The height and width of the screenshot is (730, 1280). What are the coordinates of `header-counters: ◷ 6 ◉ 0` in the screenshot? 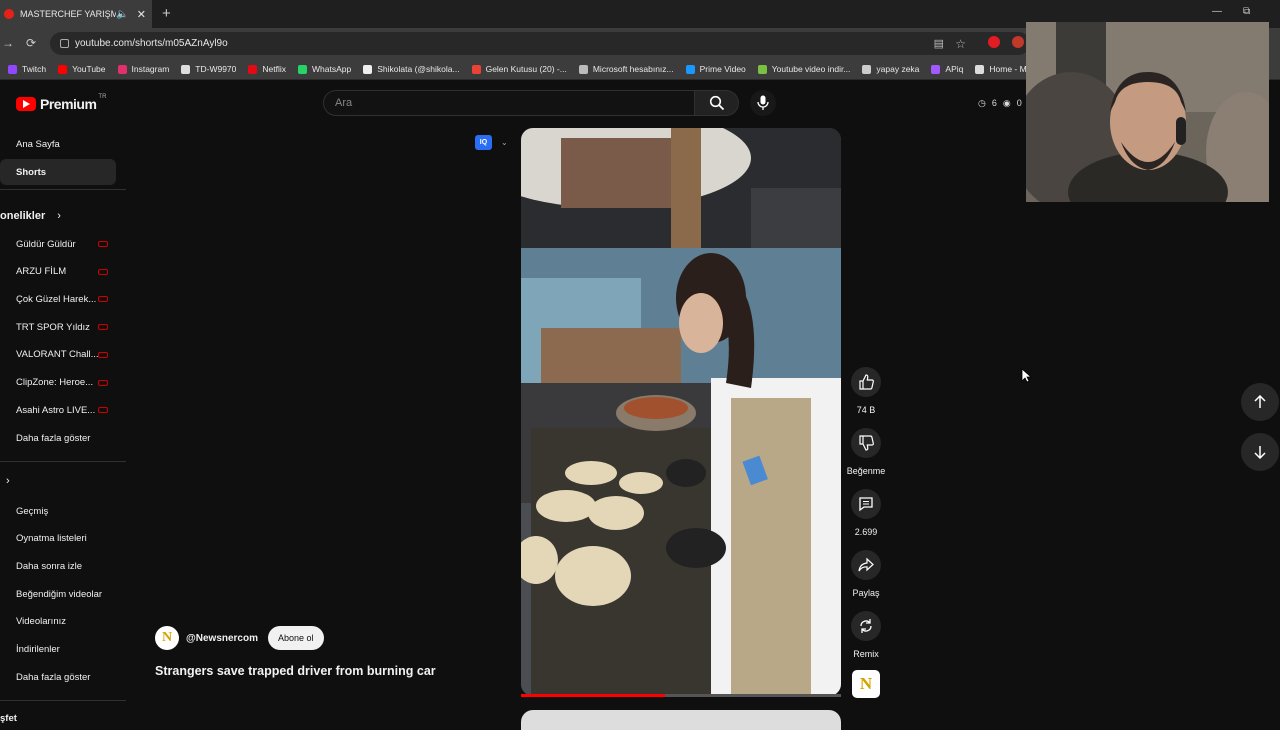 It's located at (1000, 103).